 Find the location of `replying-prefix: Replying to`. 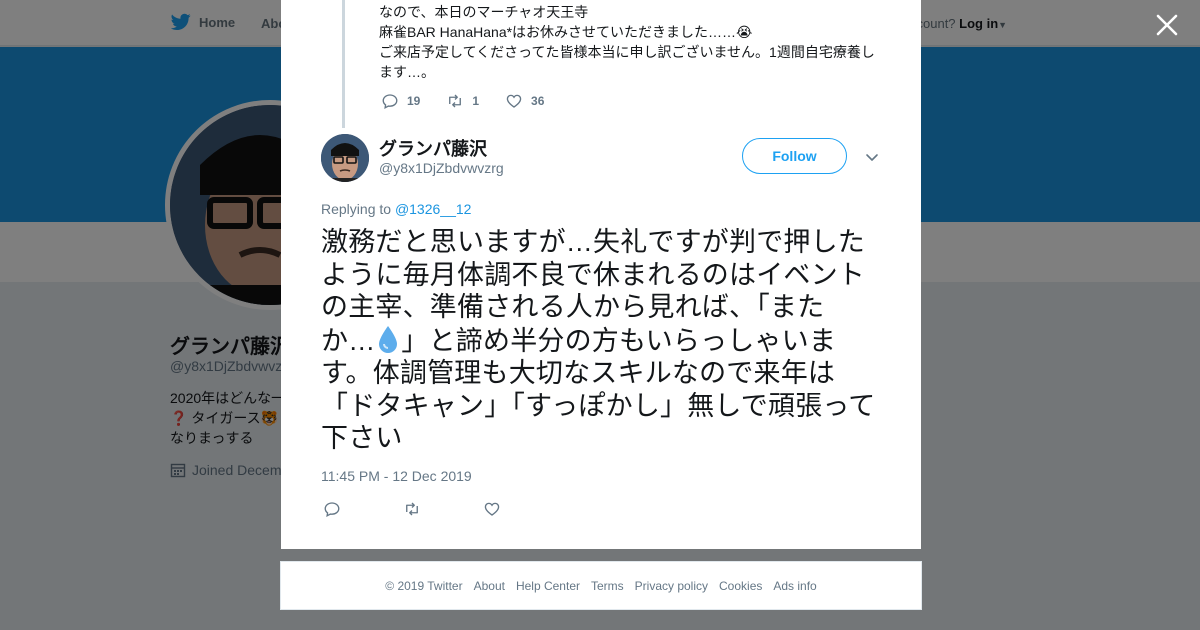

replying-prefix: Replying to is located at coordinates (356, 209).